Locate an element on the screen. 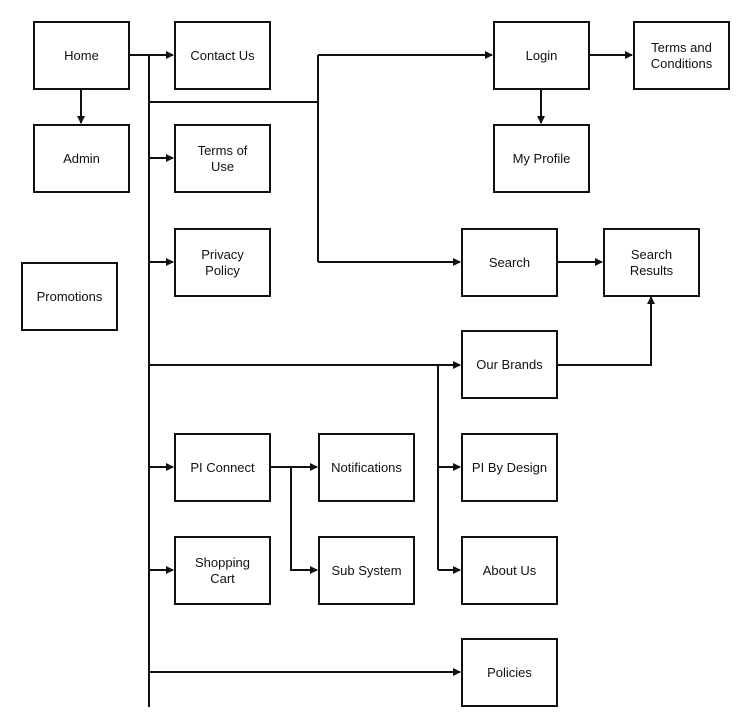  edge-pi-connect-sub-system is located at coordinates (304, 520).